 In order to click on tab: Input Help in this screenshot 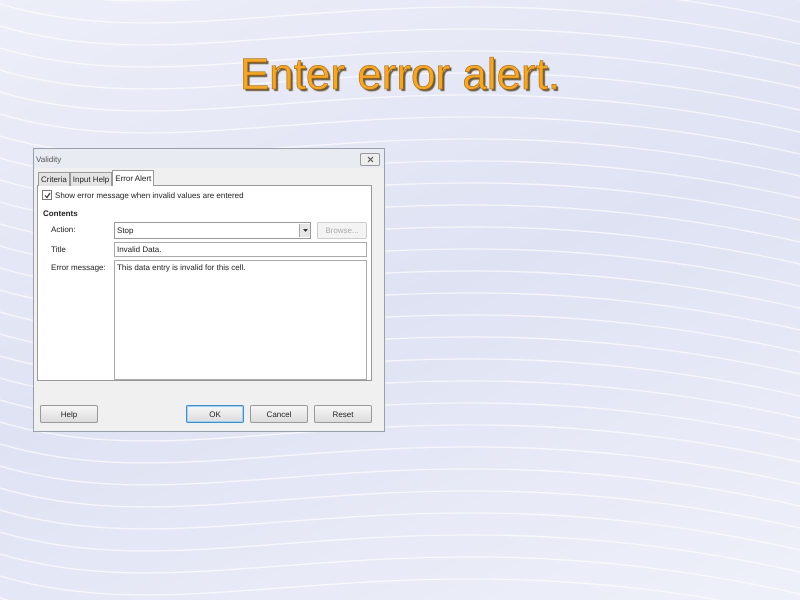, I will do `click(91, 179)`.